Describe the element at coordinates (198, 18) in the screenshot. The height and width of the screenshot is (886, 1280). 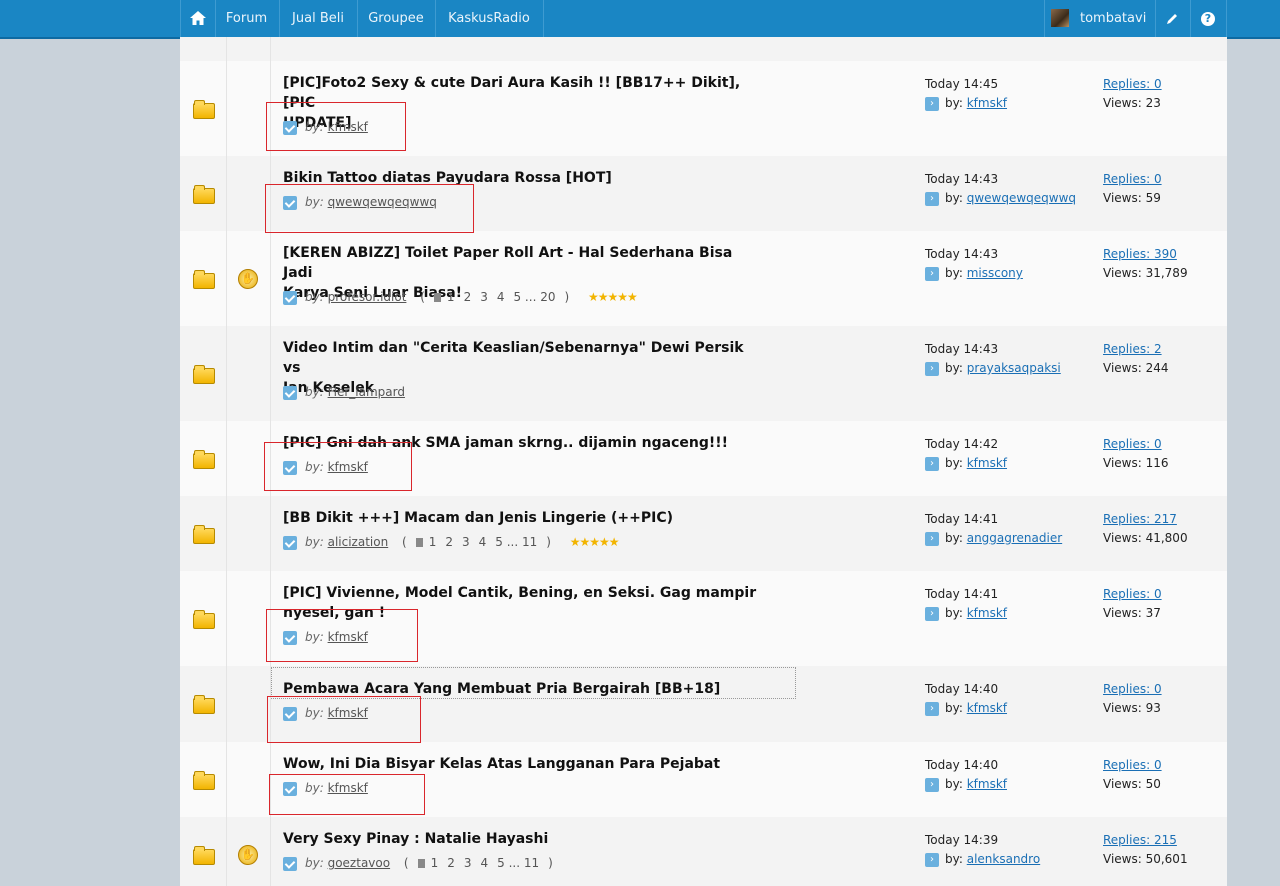
I see `home-button` at that location.